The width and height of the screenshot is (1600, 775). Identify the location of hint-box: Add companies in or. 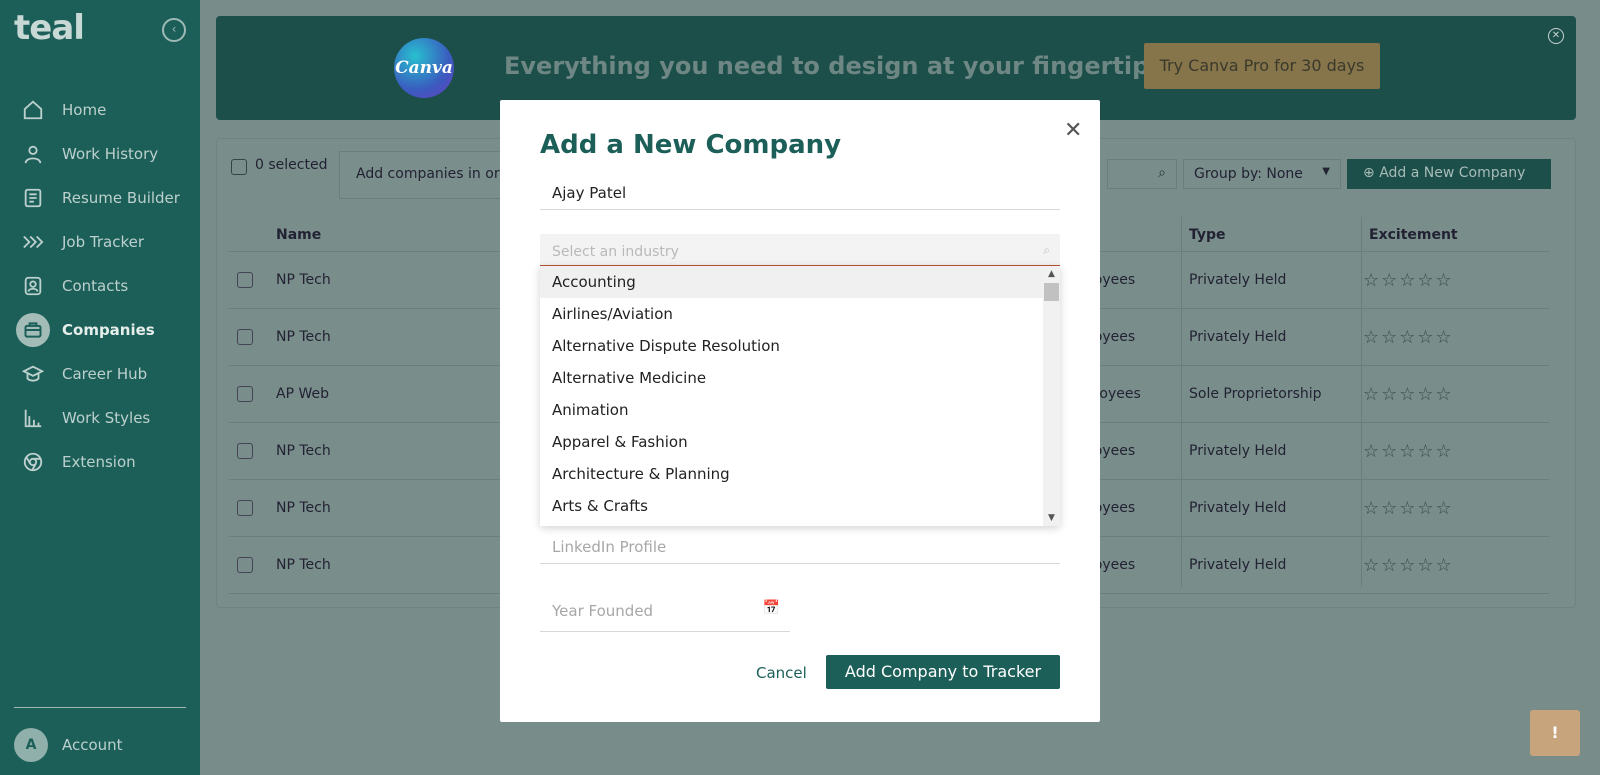
(424, 175).